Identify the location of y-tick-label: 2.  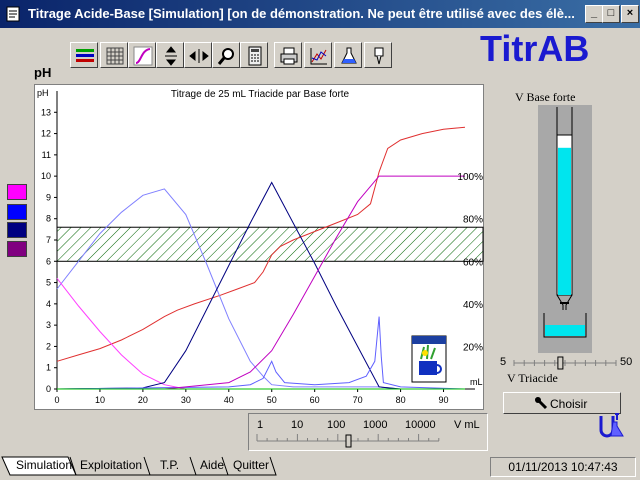
(48, 346).